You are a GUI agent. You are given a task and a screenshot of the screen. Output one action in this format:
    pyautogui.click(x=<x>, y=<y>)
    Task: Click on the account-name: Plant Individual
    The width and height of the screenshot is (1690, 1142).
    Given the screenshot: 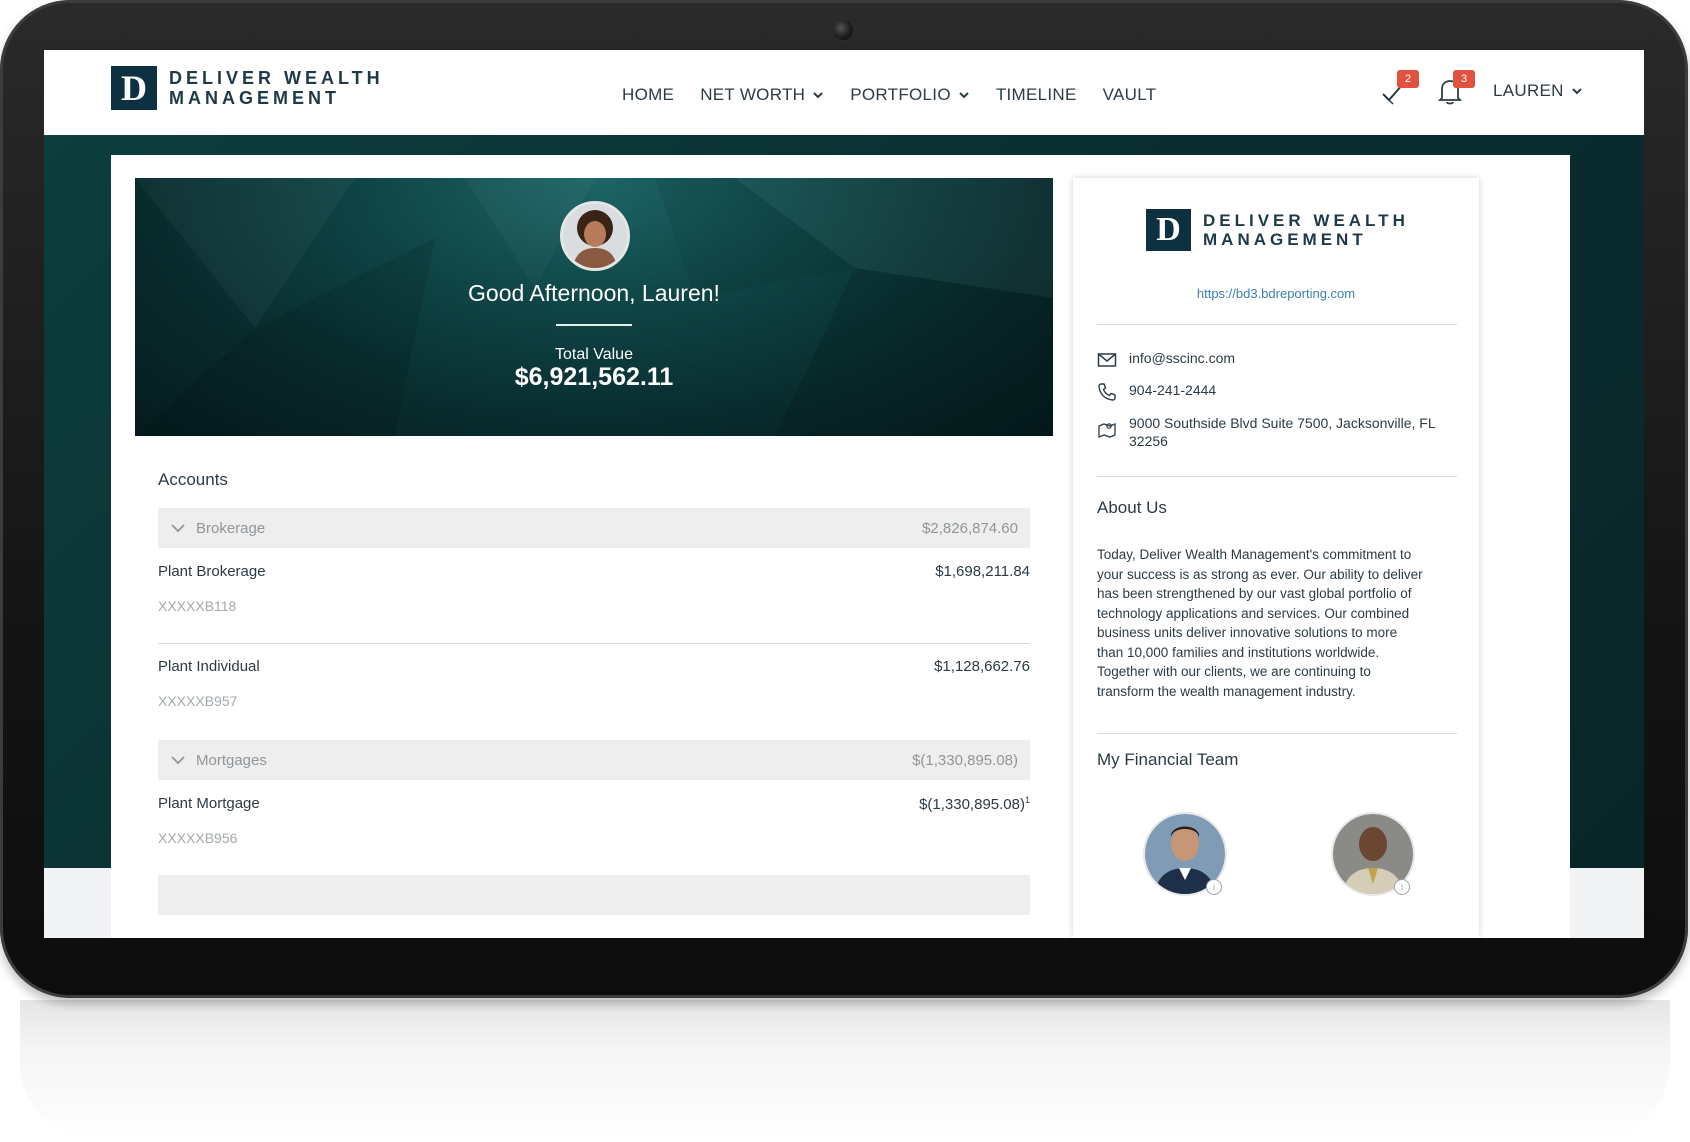 What is the action you would take?
    pyautogui.click(x=209, y=666)
    